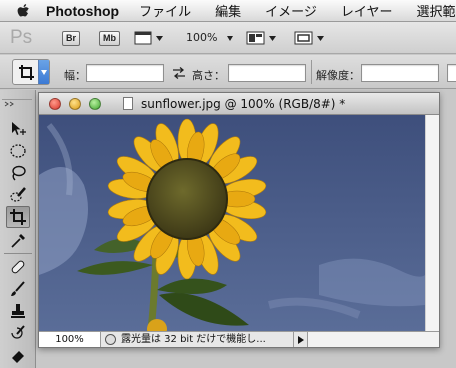 This screenshot has width=456, height=368. I want to click on stamp-icon, so click(18, 311).